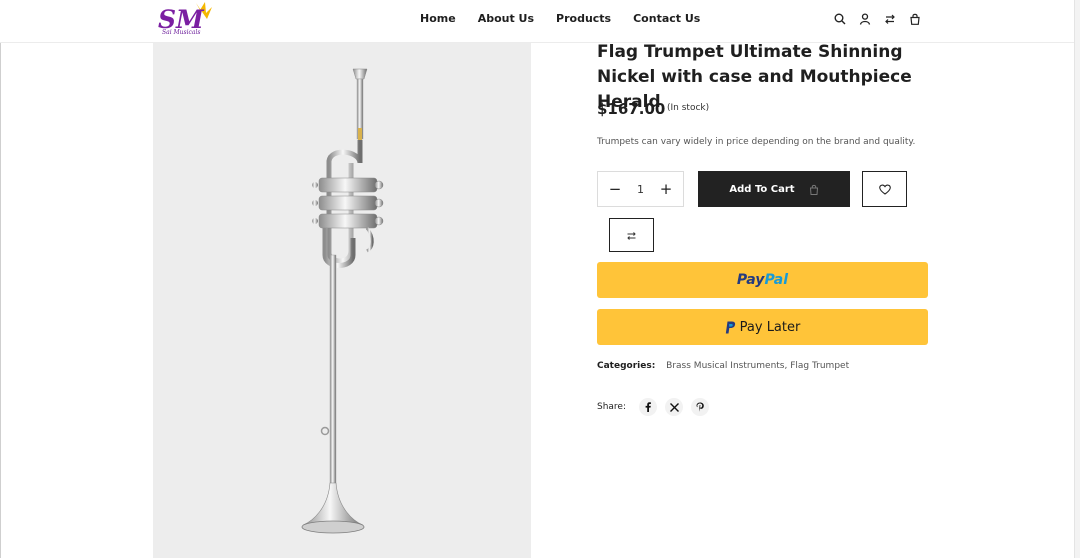 The image size is (1080, 558). What do you see at coordinates (762, 189) in the screenshot?
I see `add-to-cart-label: Add To Cart` at bounding box center [762, 189].